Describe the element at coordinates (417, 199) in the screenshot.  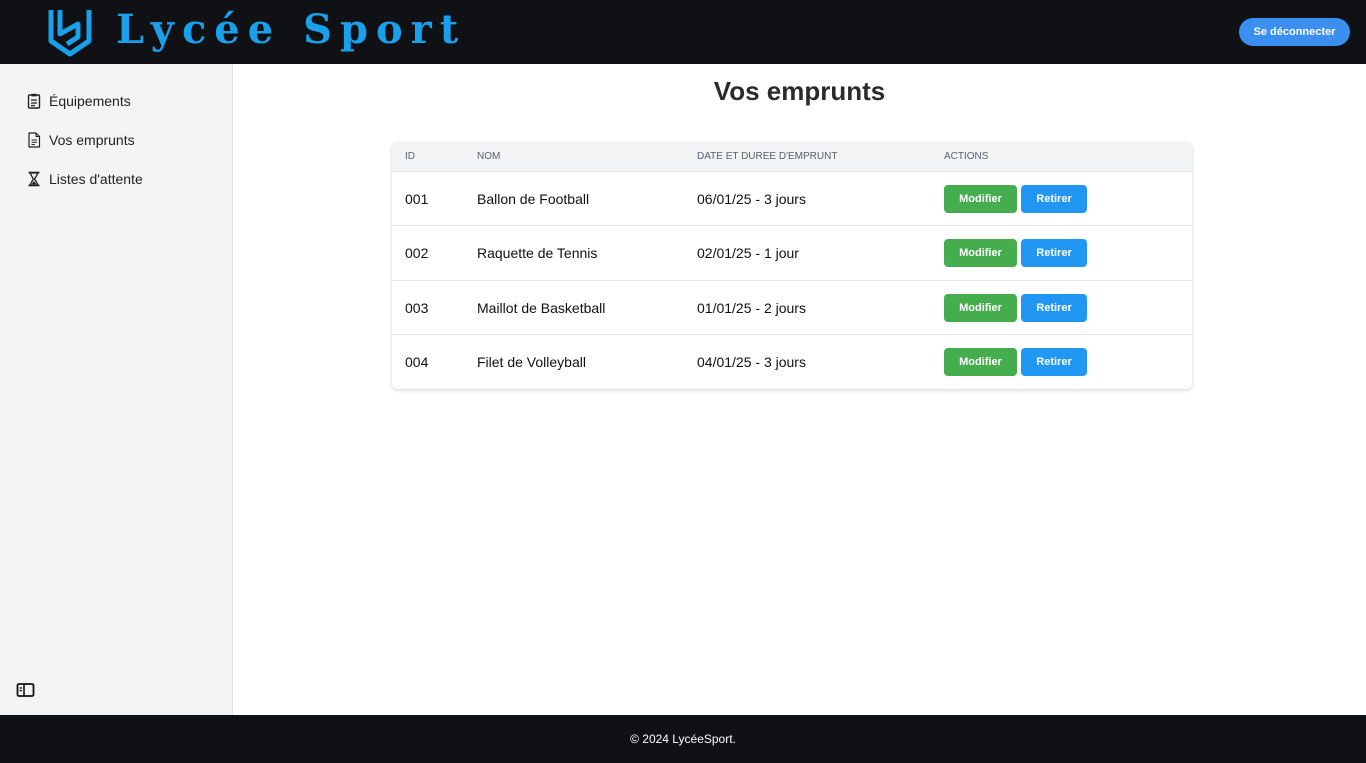
I see `cell-id: 001` at that location.